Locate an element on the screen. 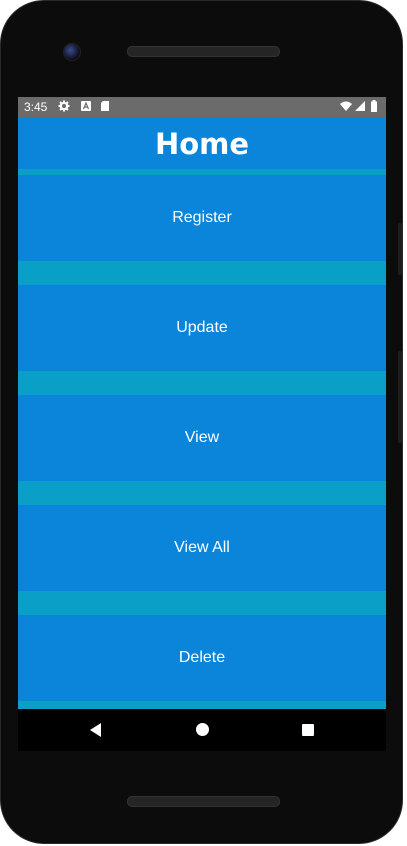 This screenshot has height=846, width=407. home-icon is located at coordinates (202, 729).